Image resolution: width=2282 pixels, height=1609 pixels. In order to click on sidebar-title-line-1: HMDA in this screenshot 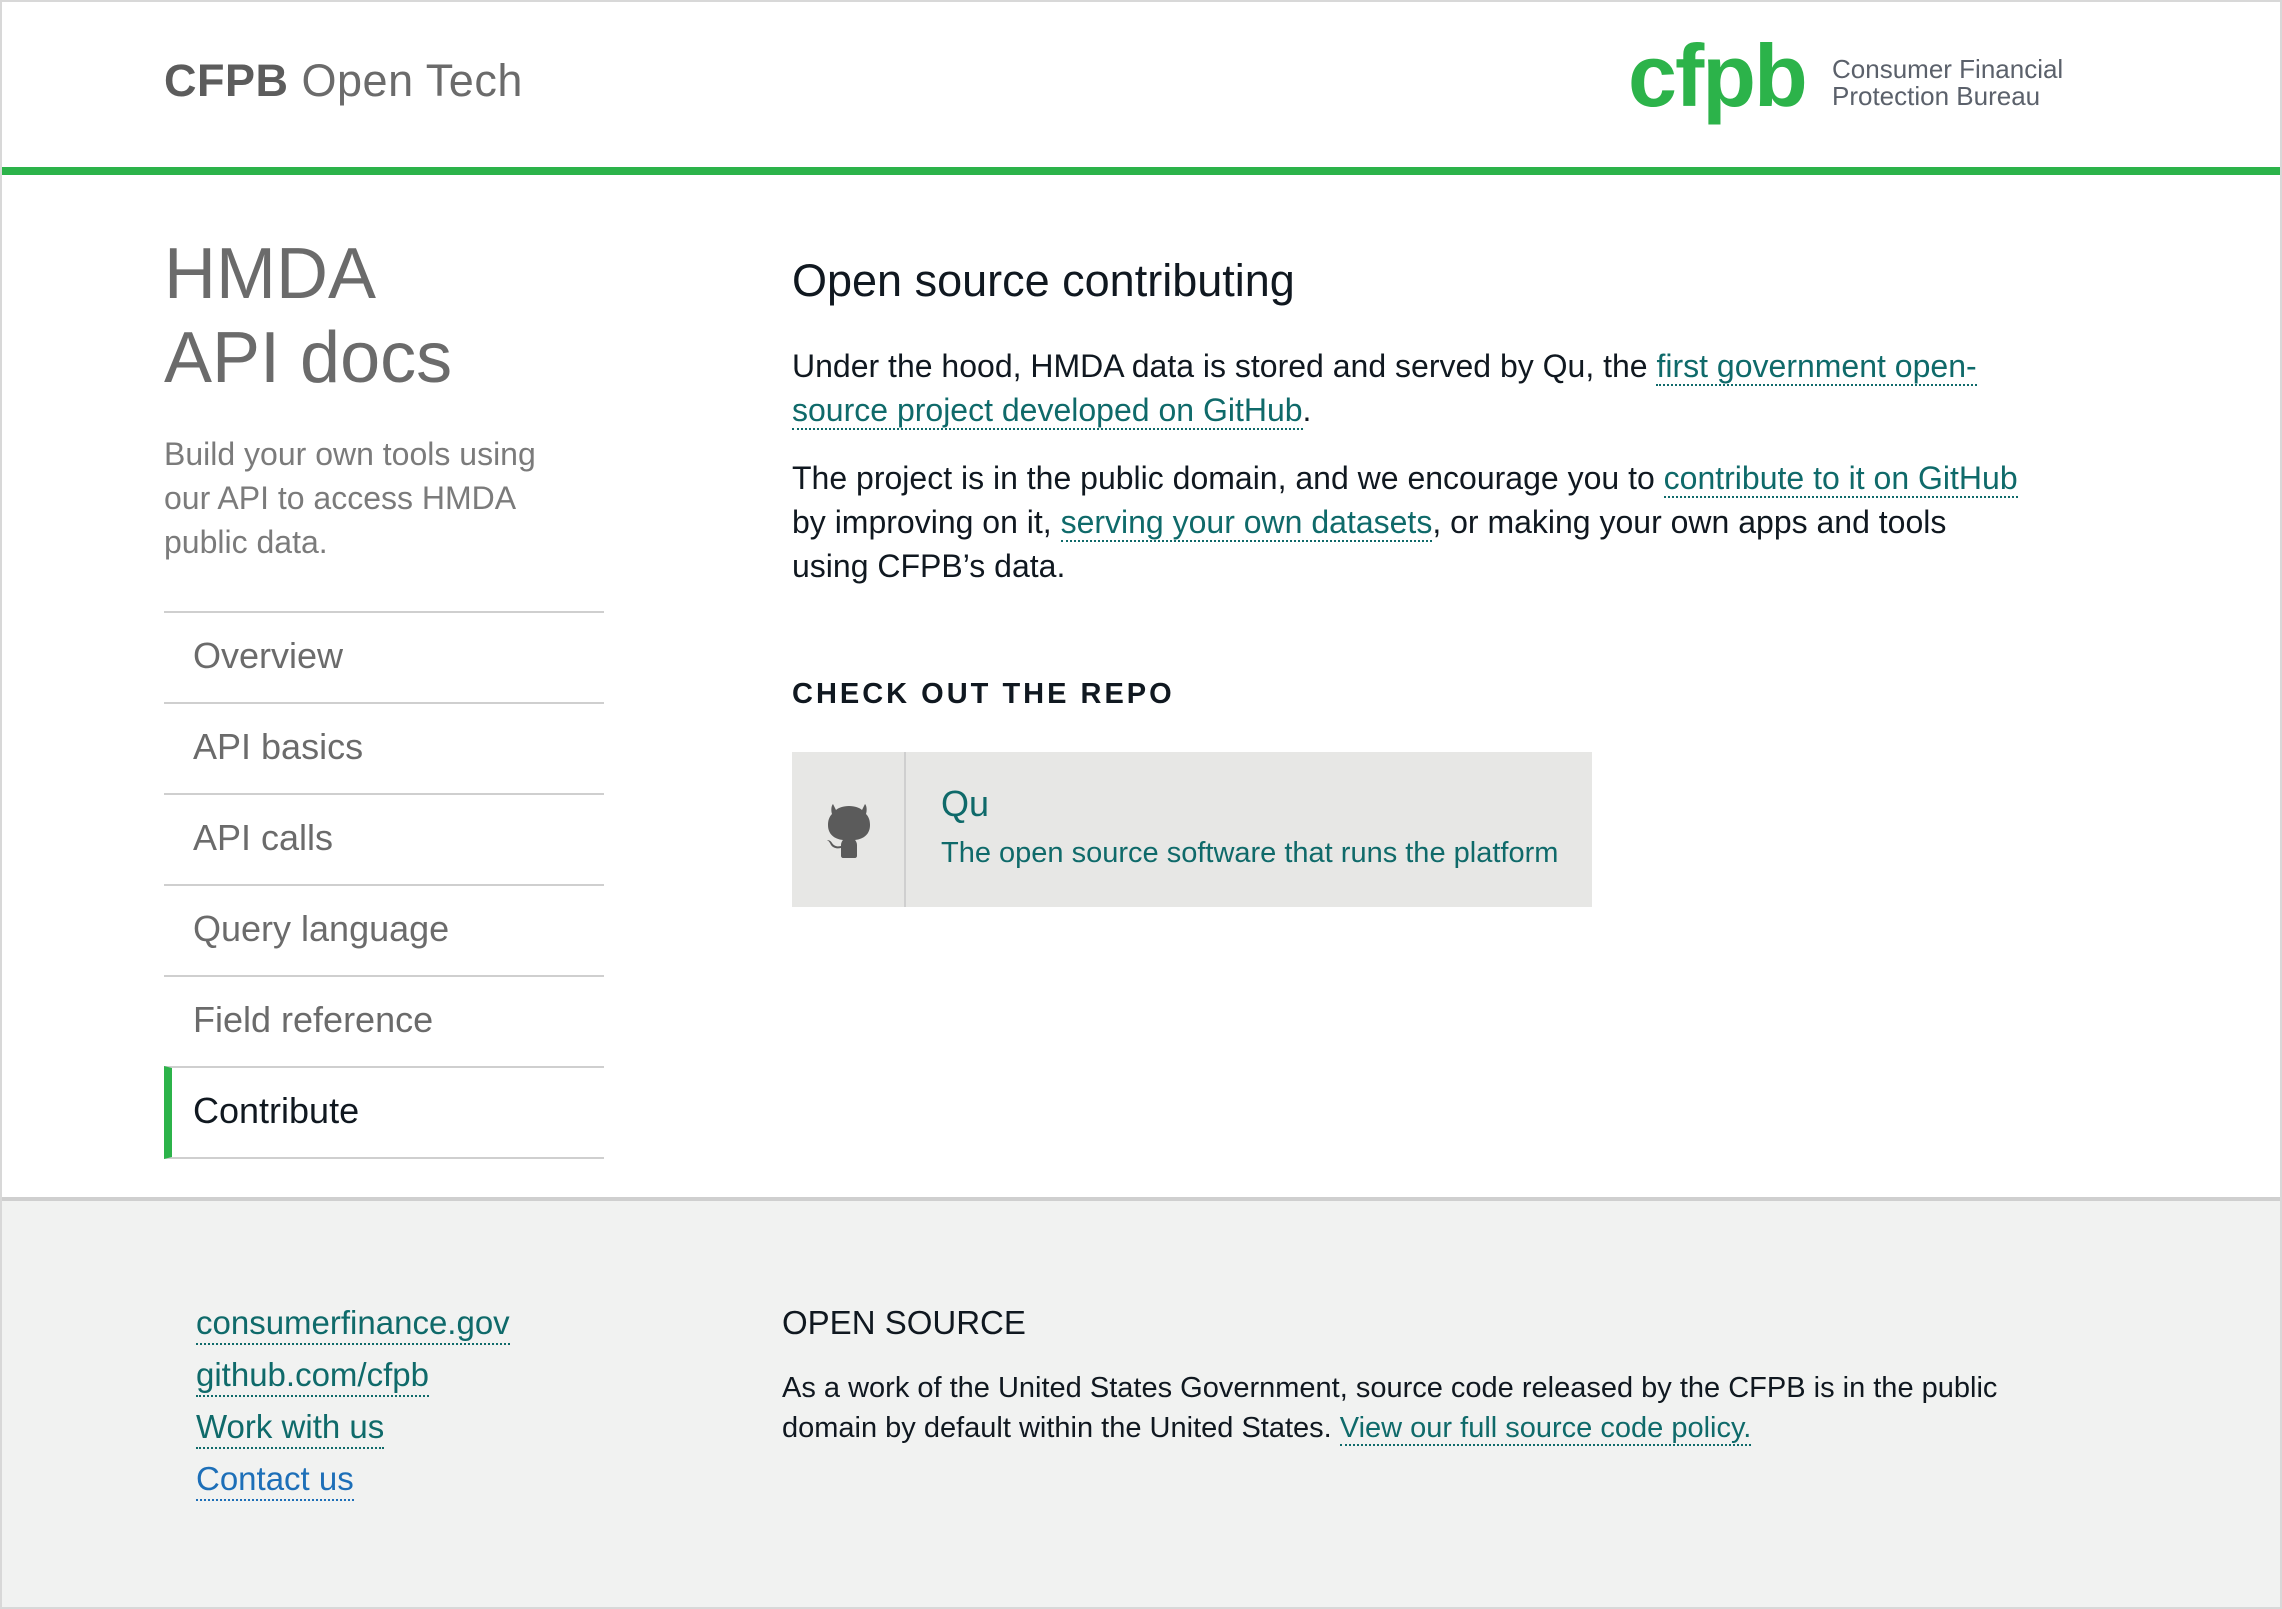, I will do `click(270, 274)`.